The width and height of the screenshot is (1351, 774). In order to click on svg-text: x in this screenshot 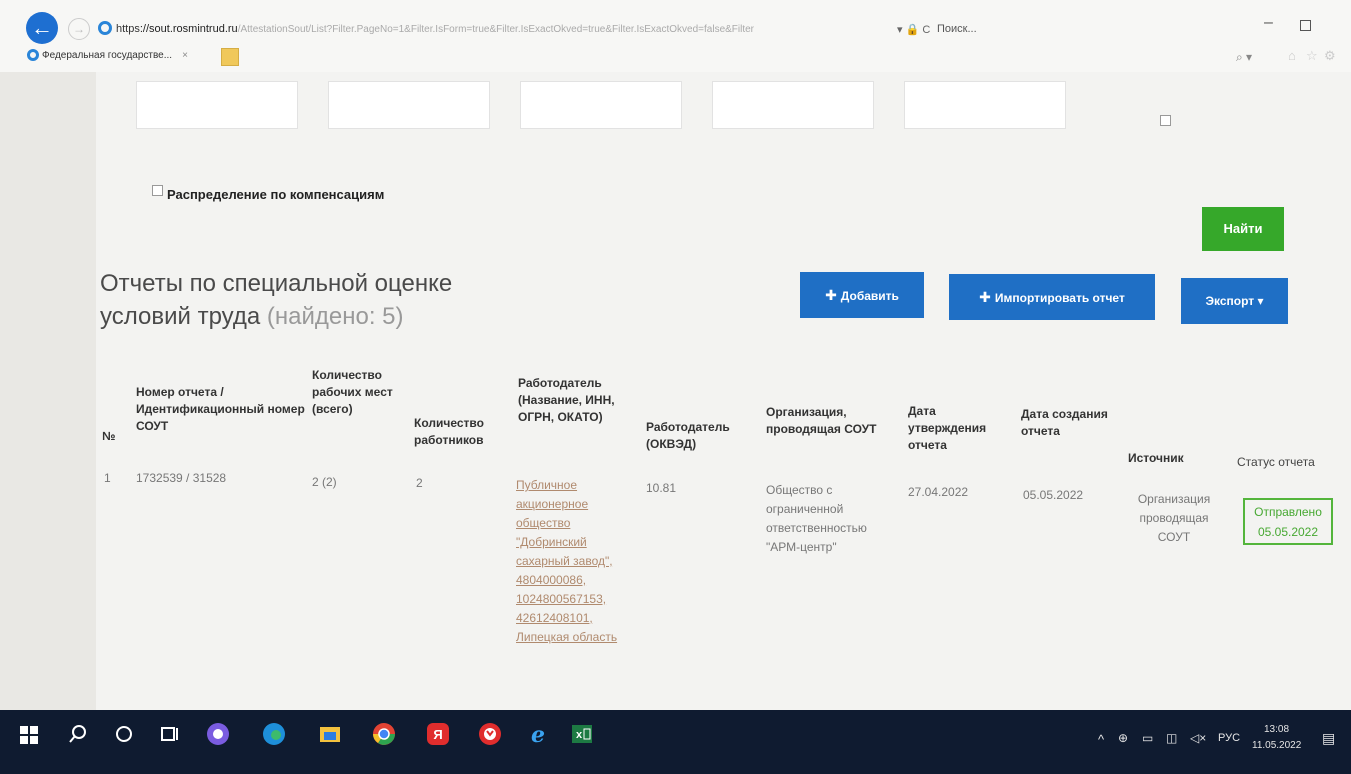, I will do `click(579, 735)`.